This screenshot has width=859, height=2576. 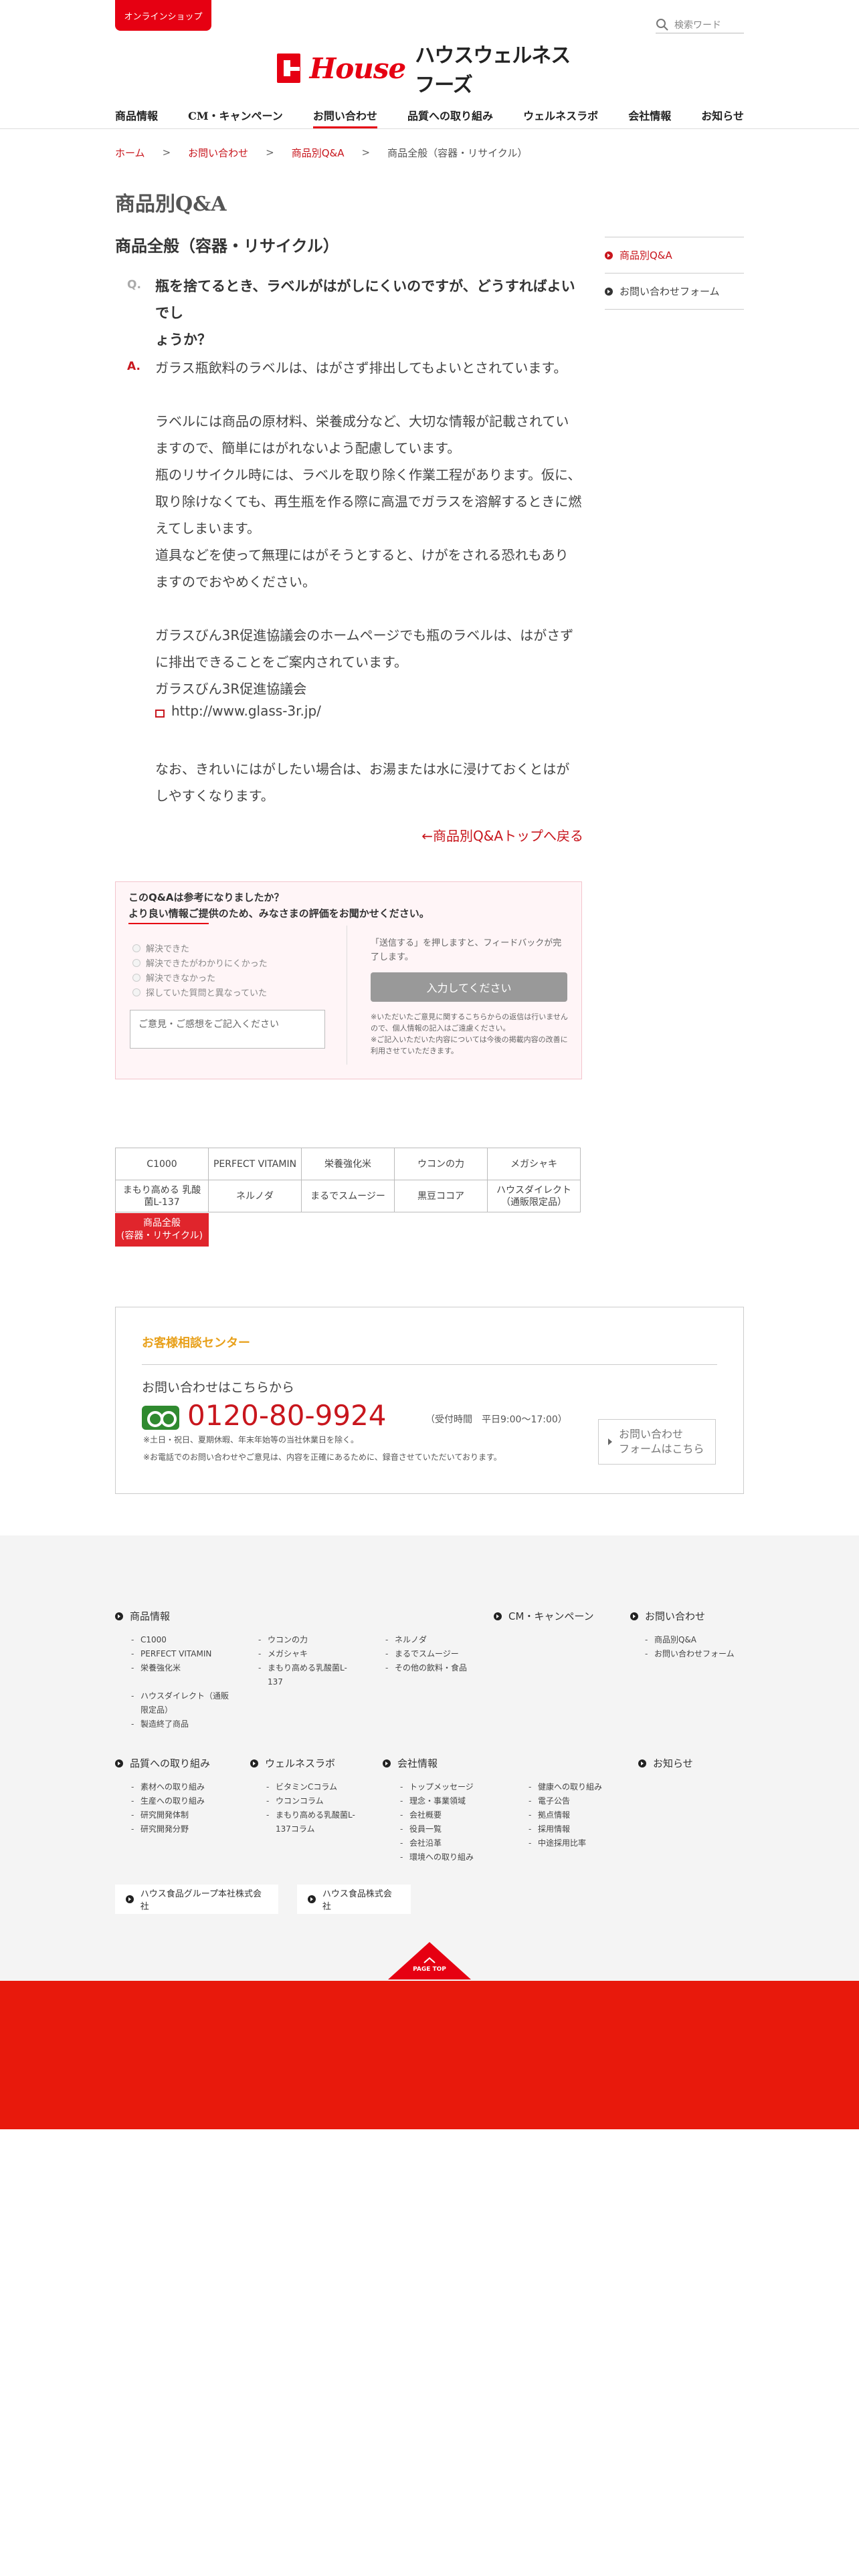 I want to click on product-link-ukon: ウコンの力, so click(x=441, y=1164).